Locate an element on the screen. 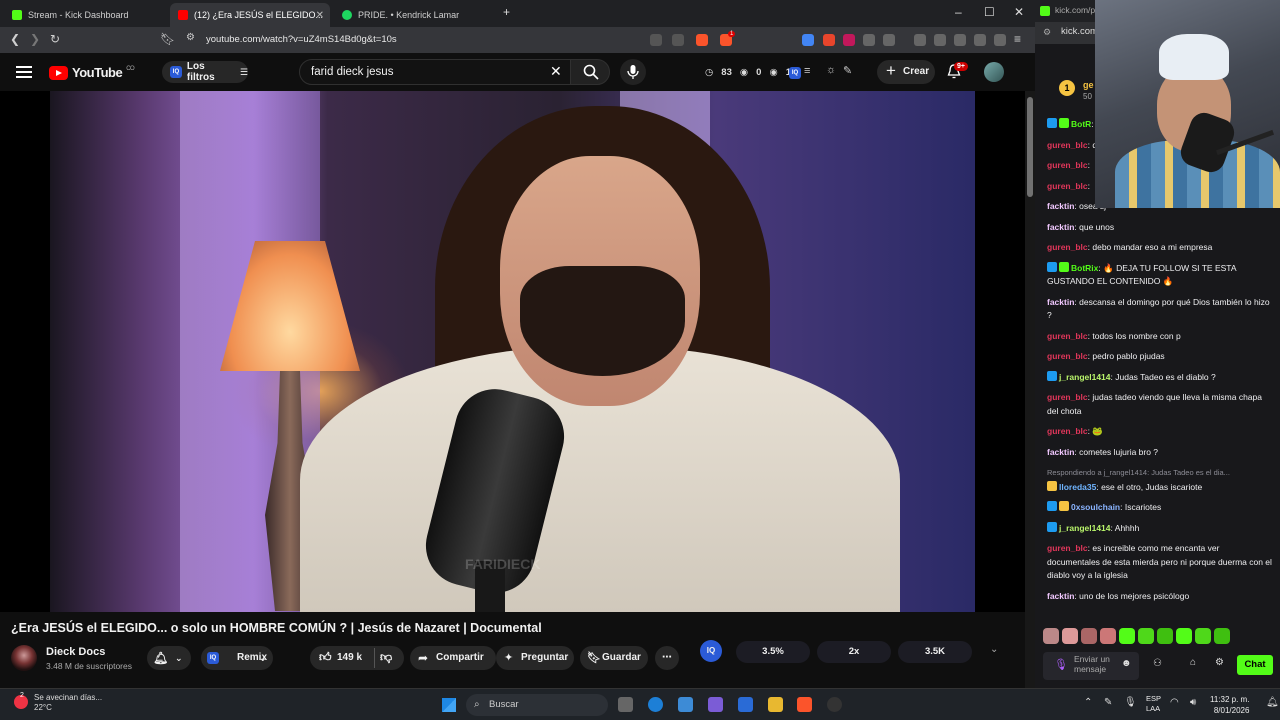 This screenshot has width=1280, height=720. wifi-icon: ◠ is located at coordinates (1174, 702).